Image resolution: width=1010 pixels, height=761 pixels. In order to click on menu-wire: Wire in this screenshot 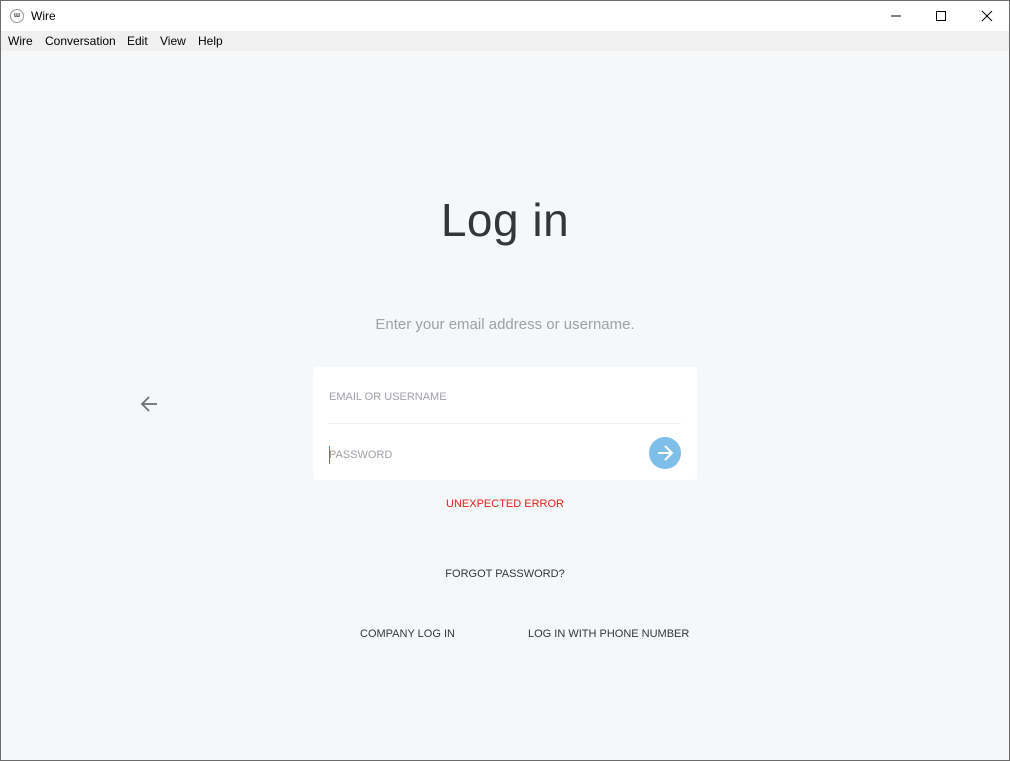, I will do `click(20, 41)`.